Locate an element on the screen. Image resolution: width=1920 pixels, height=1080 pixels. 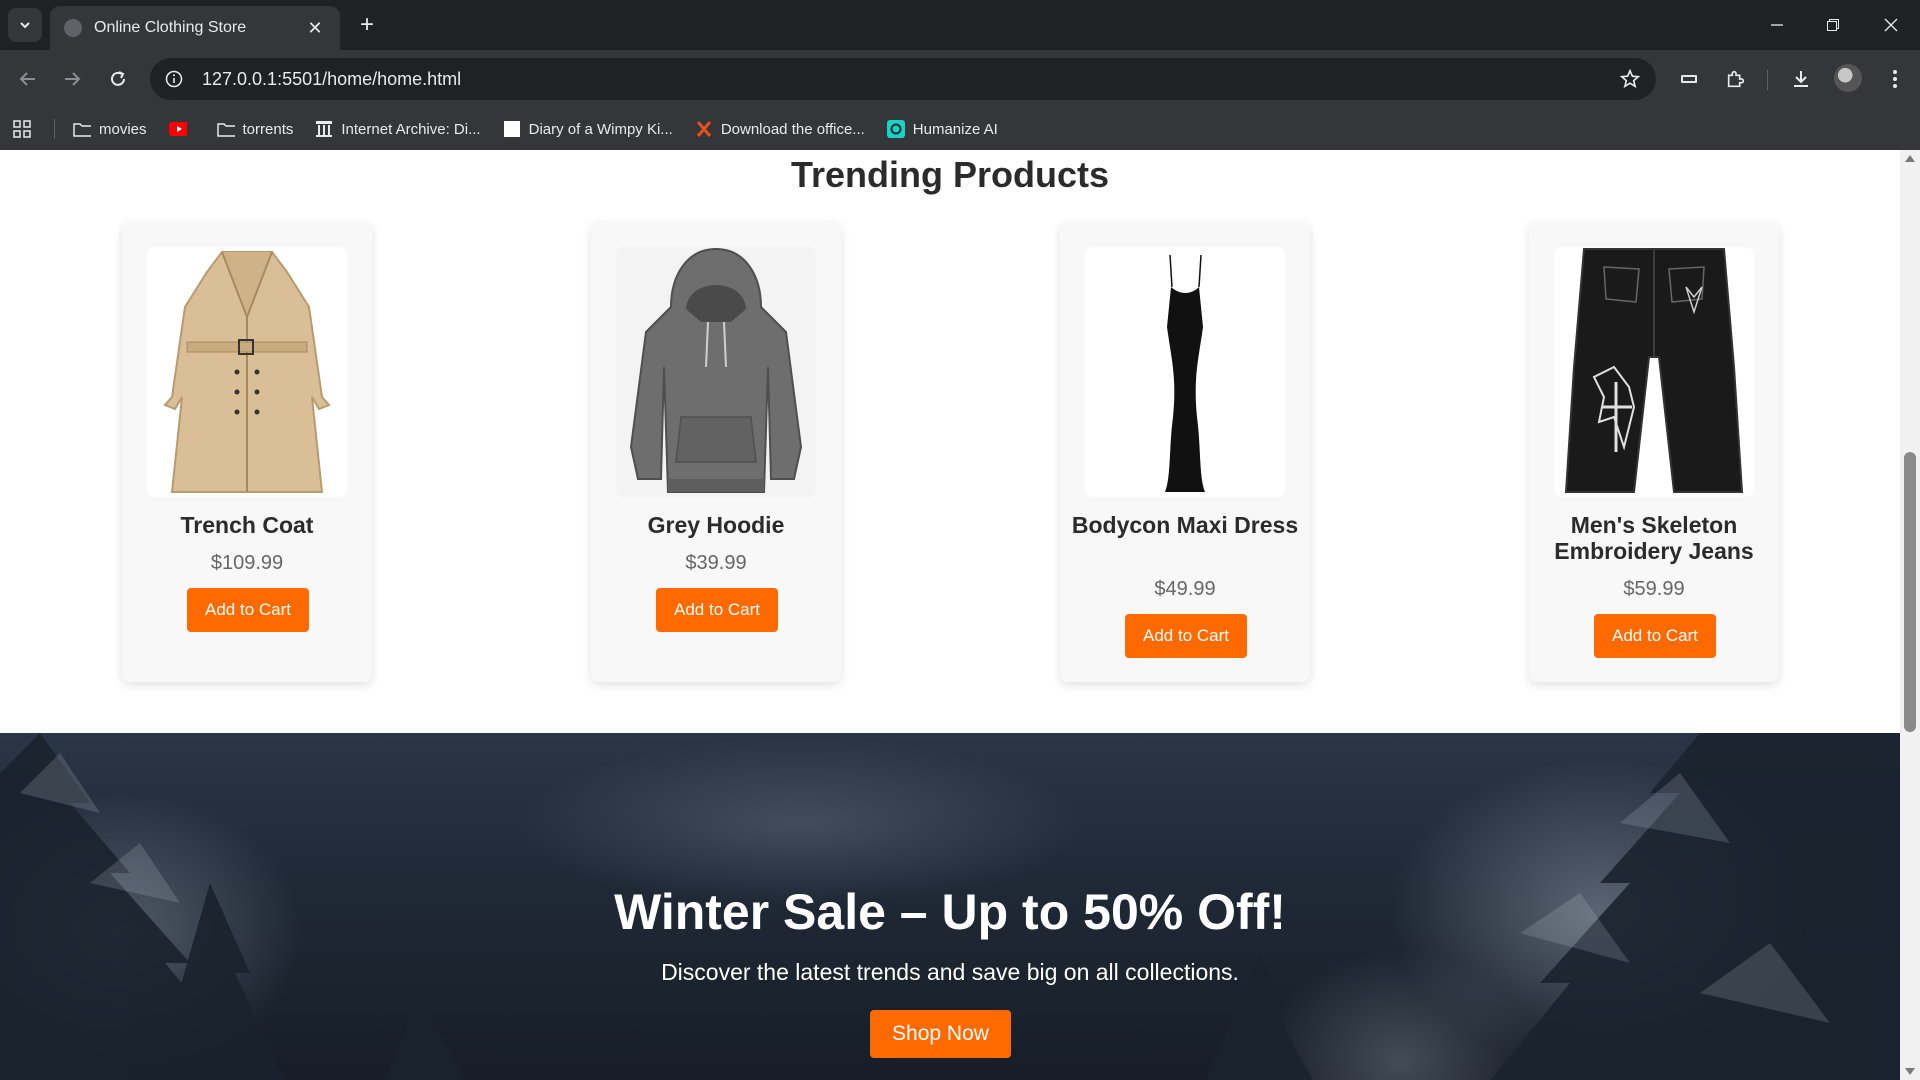
banner-title: Winter Sale – Up to 50% Off! is located at coordinates (950, 912).